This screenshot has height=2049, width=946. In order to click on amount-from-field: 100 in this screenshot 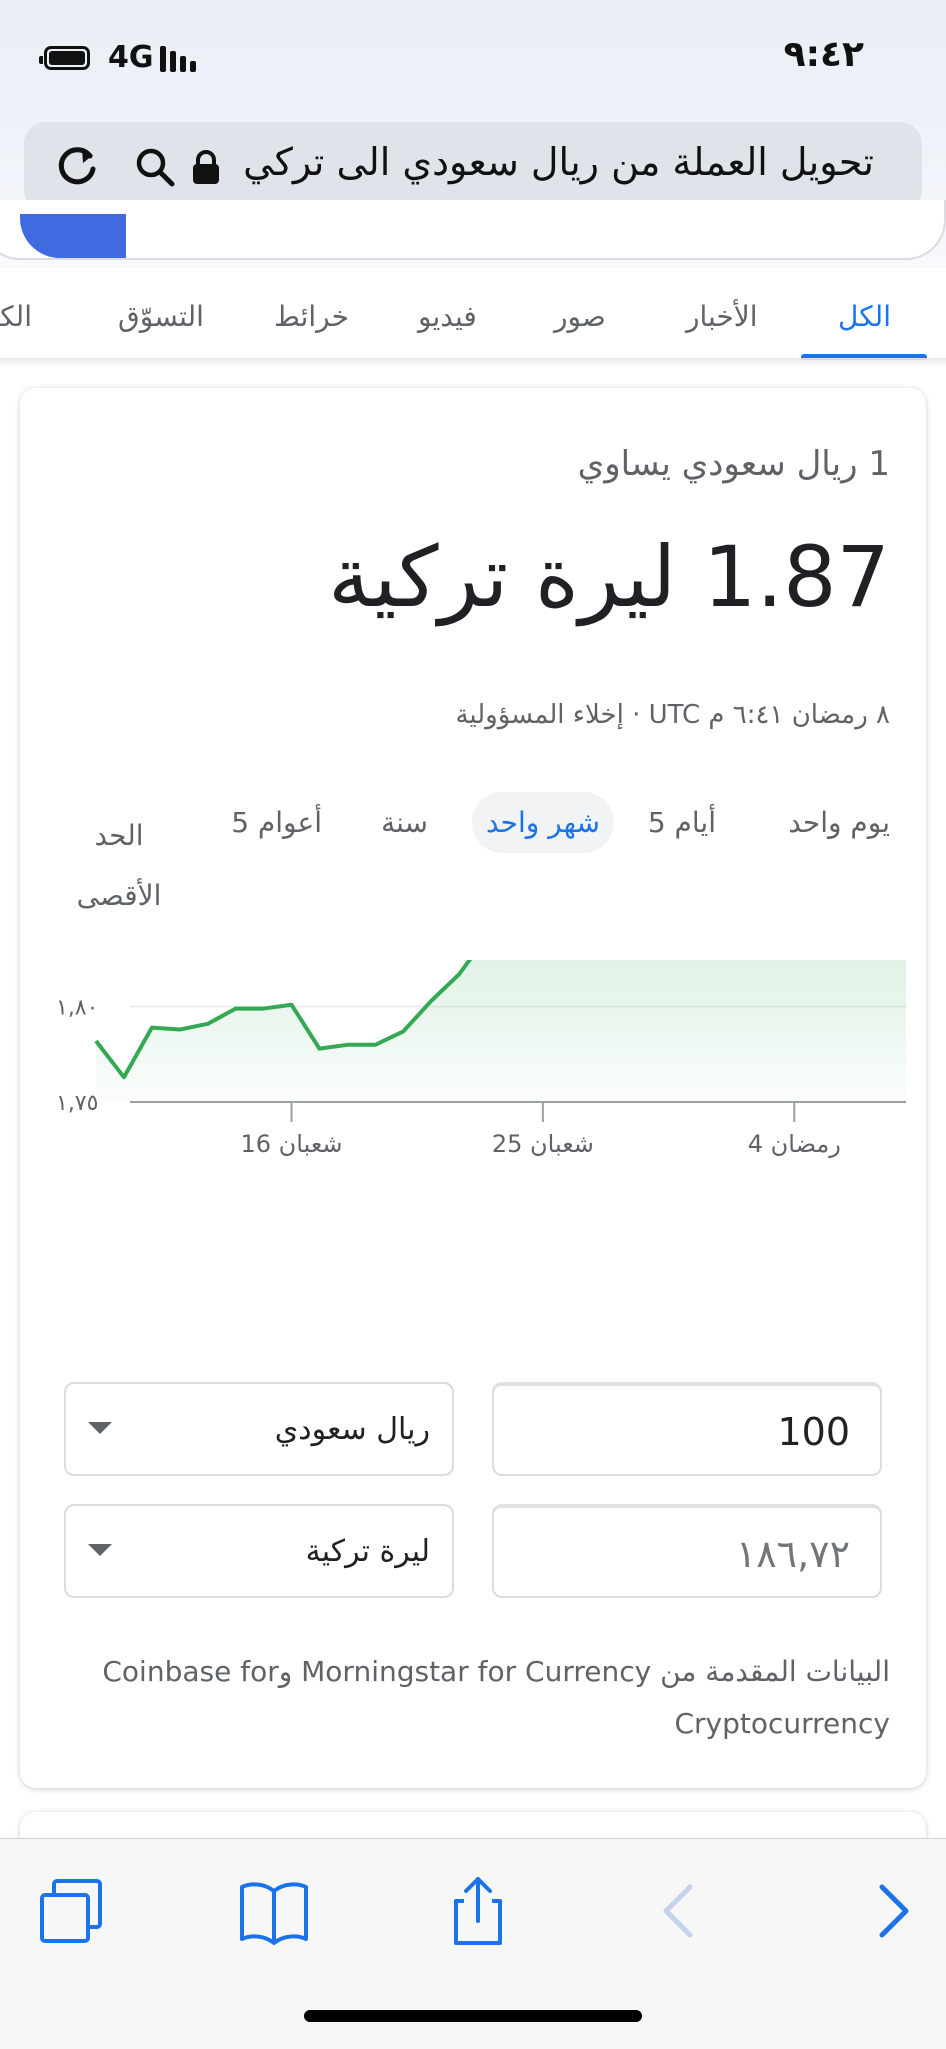, I will do `click(687, 1429)`.